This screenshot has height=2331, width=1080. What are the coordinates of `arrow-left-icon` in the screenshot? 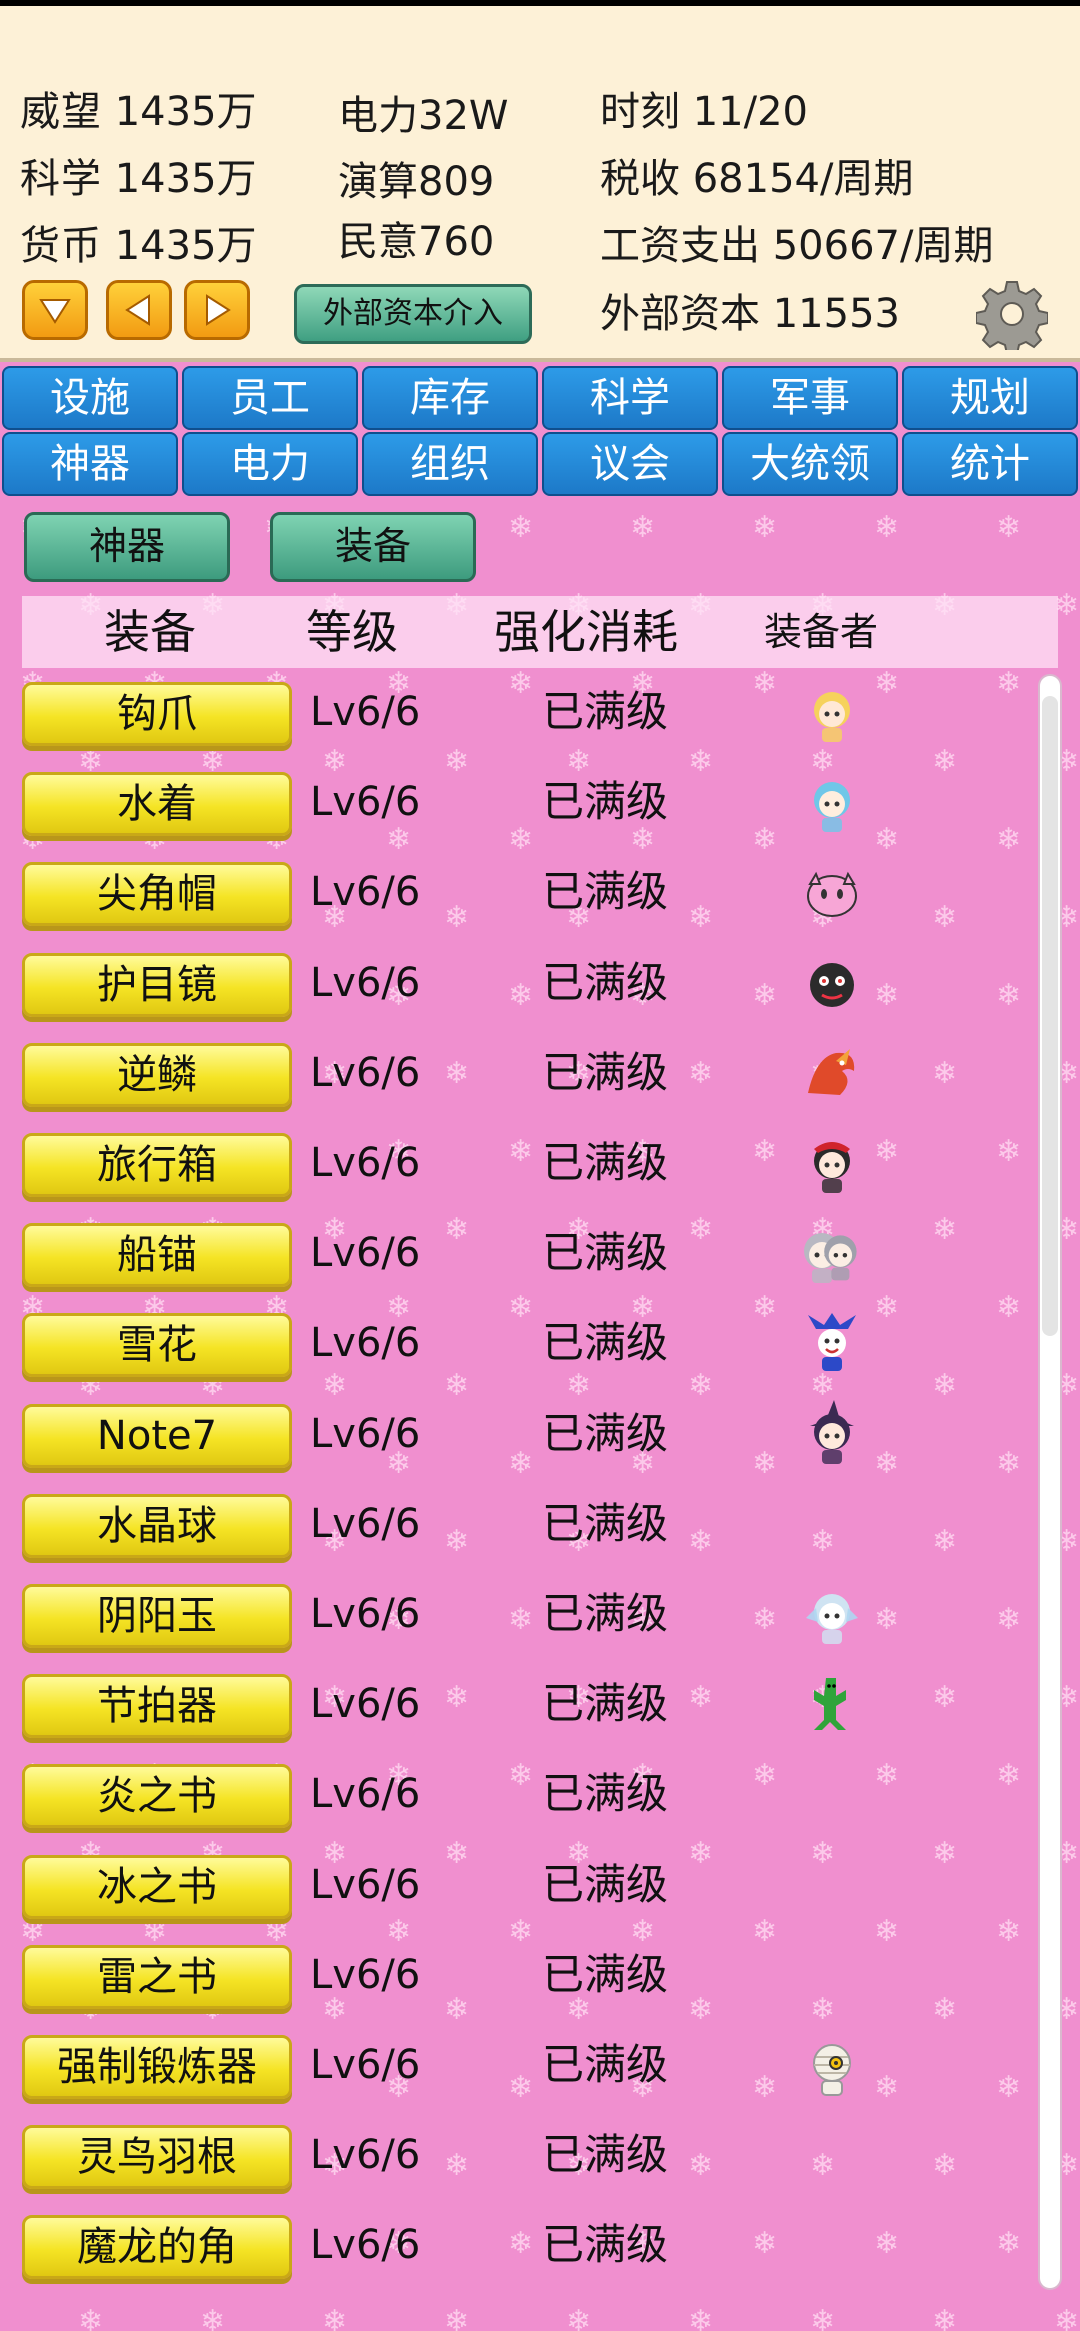 It's located at (137, 310).